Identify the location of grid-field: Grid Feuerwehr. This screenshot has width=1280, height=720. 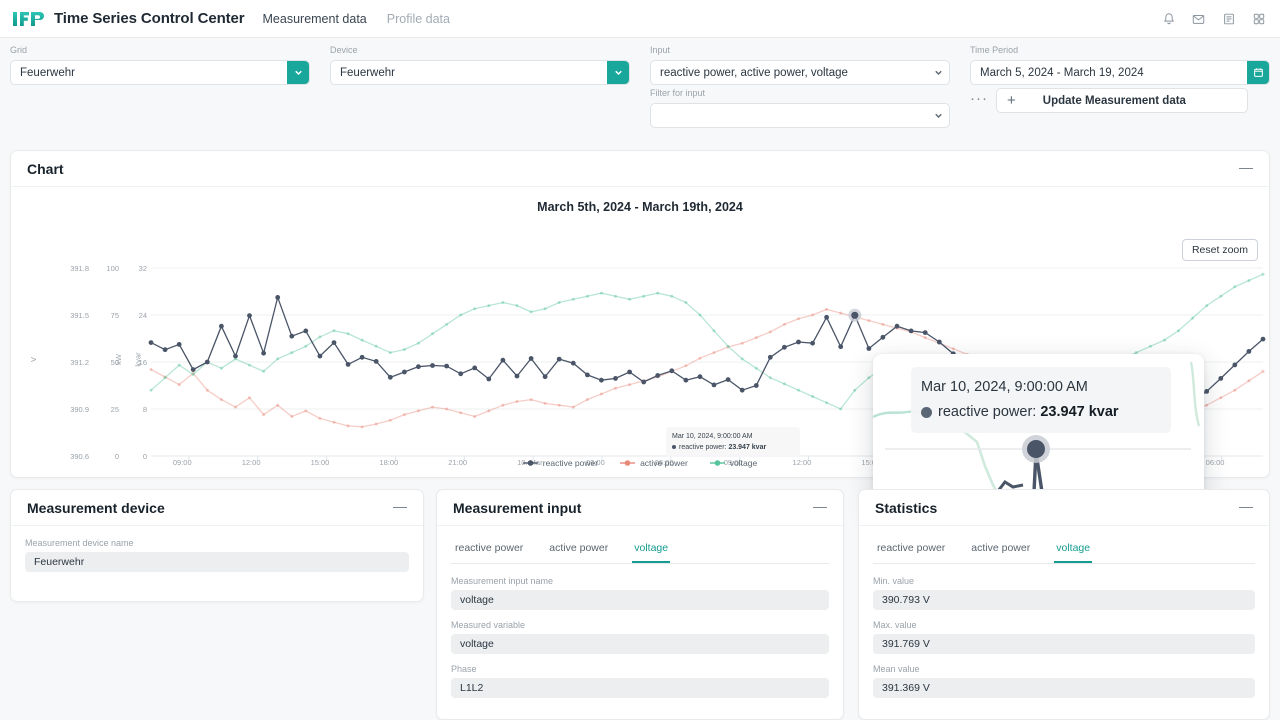
(160, 65).